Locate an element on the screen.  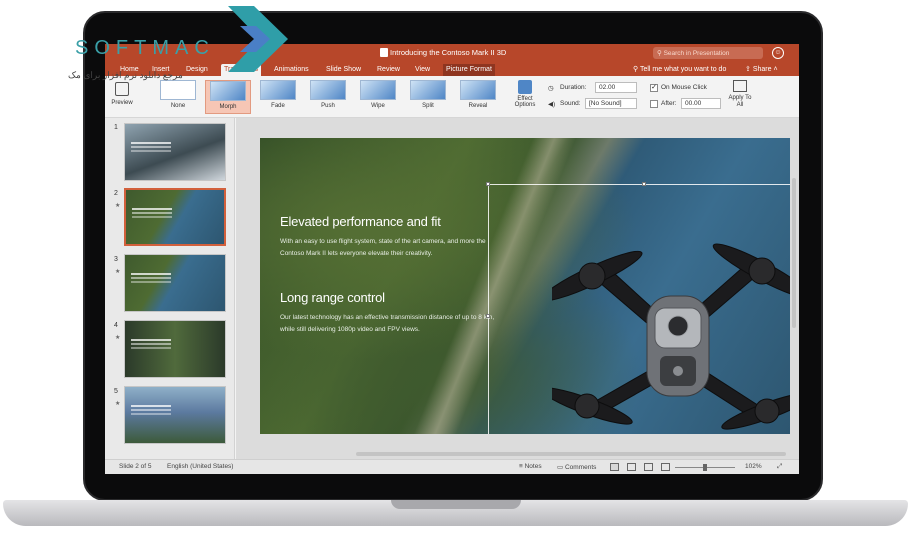
slideshow-icon is located at coordinates (665, 467).